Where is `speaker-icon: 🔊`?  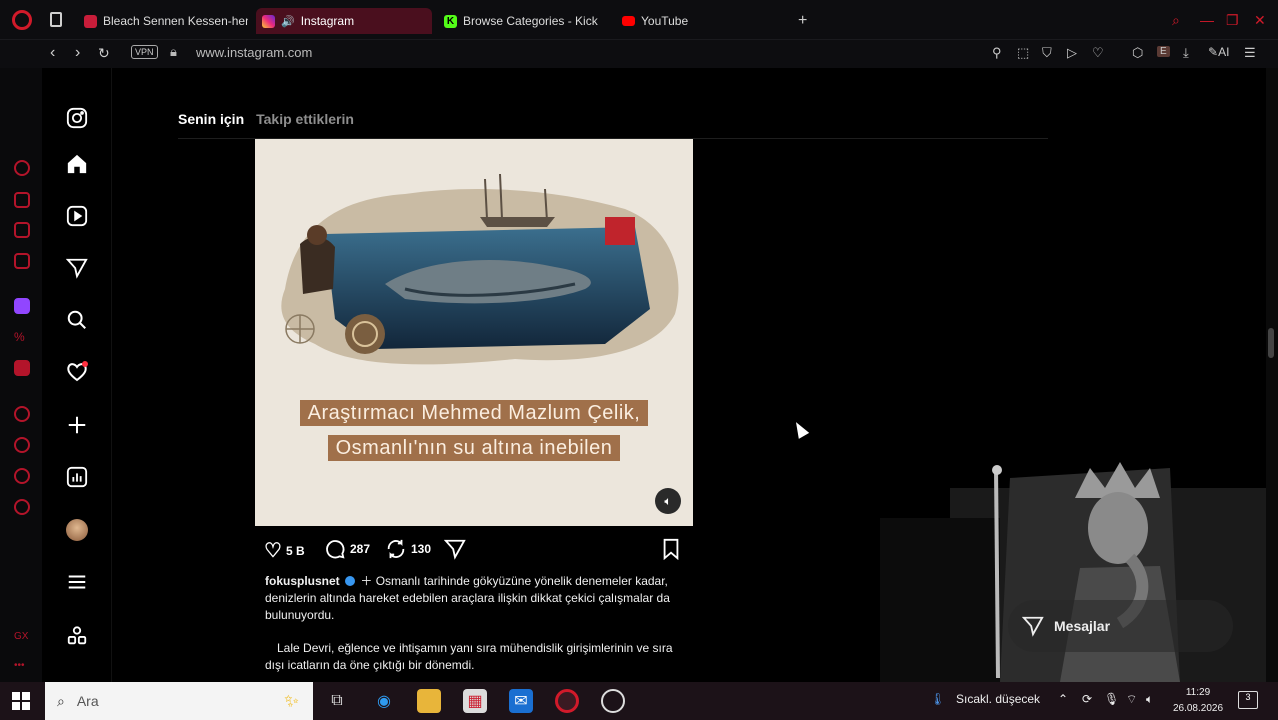 speaker-icon: 🔊 is located at coordinates (288, 21).